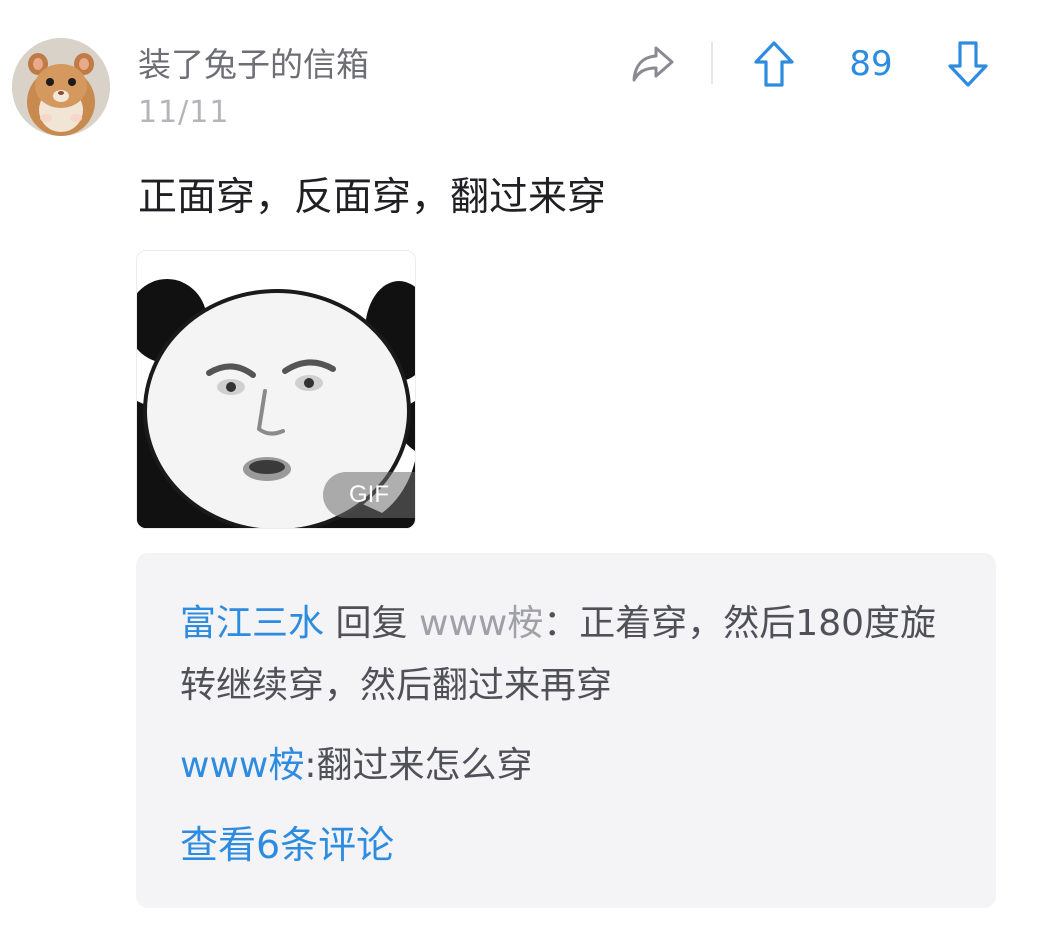 Image resolution: width=1044 pixels, height=940 pixels. Describe the element at coordinates (287, 845) in the screenshot. I see `view-comments-link: 查看6条评论` at that location.